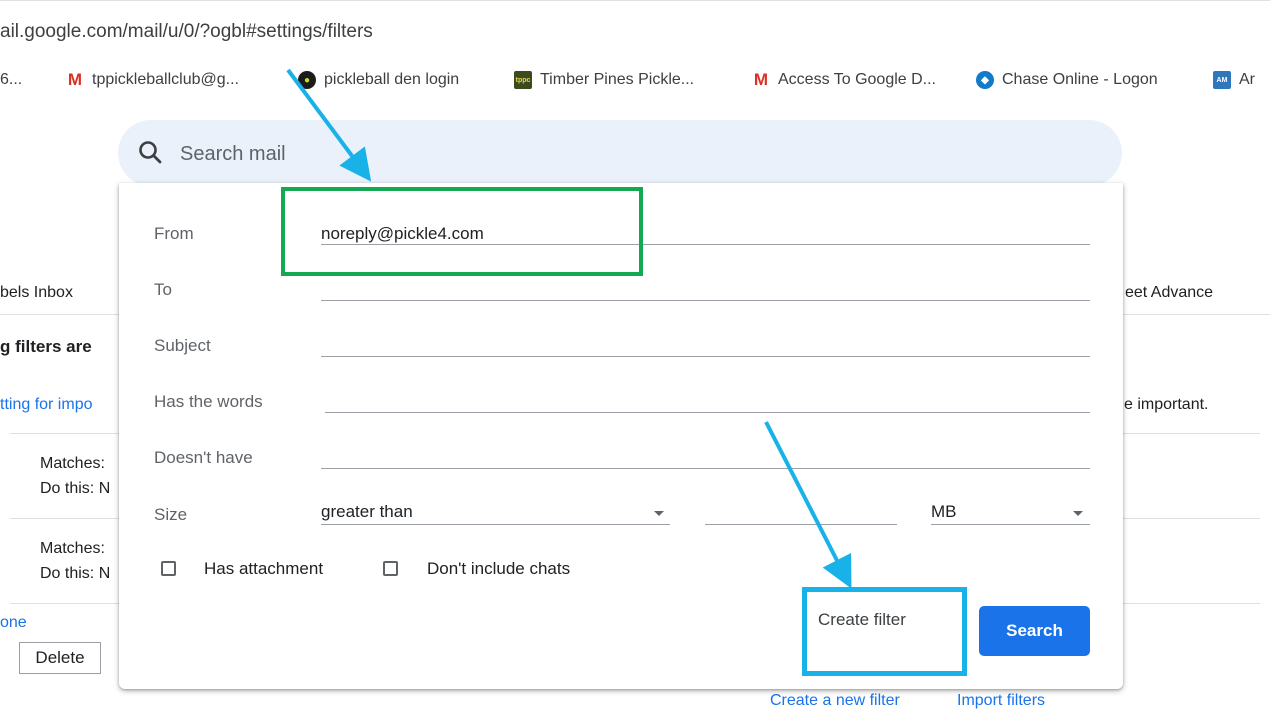 The width and height of the screenshot is (1270, 712). Describe the element at coordinates (495, 524) in the screenshot. I see `size-operator-underline` at that location.